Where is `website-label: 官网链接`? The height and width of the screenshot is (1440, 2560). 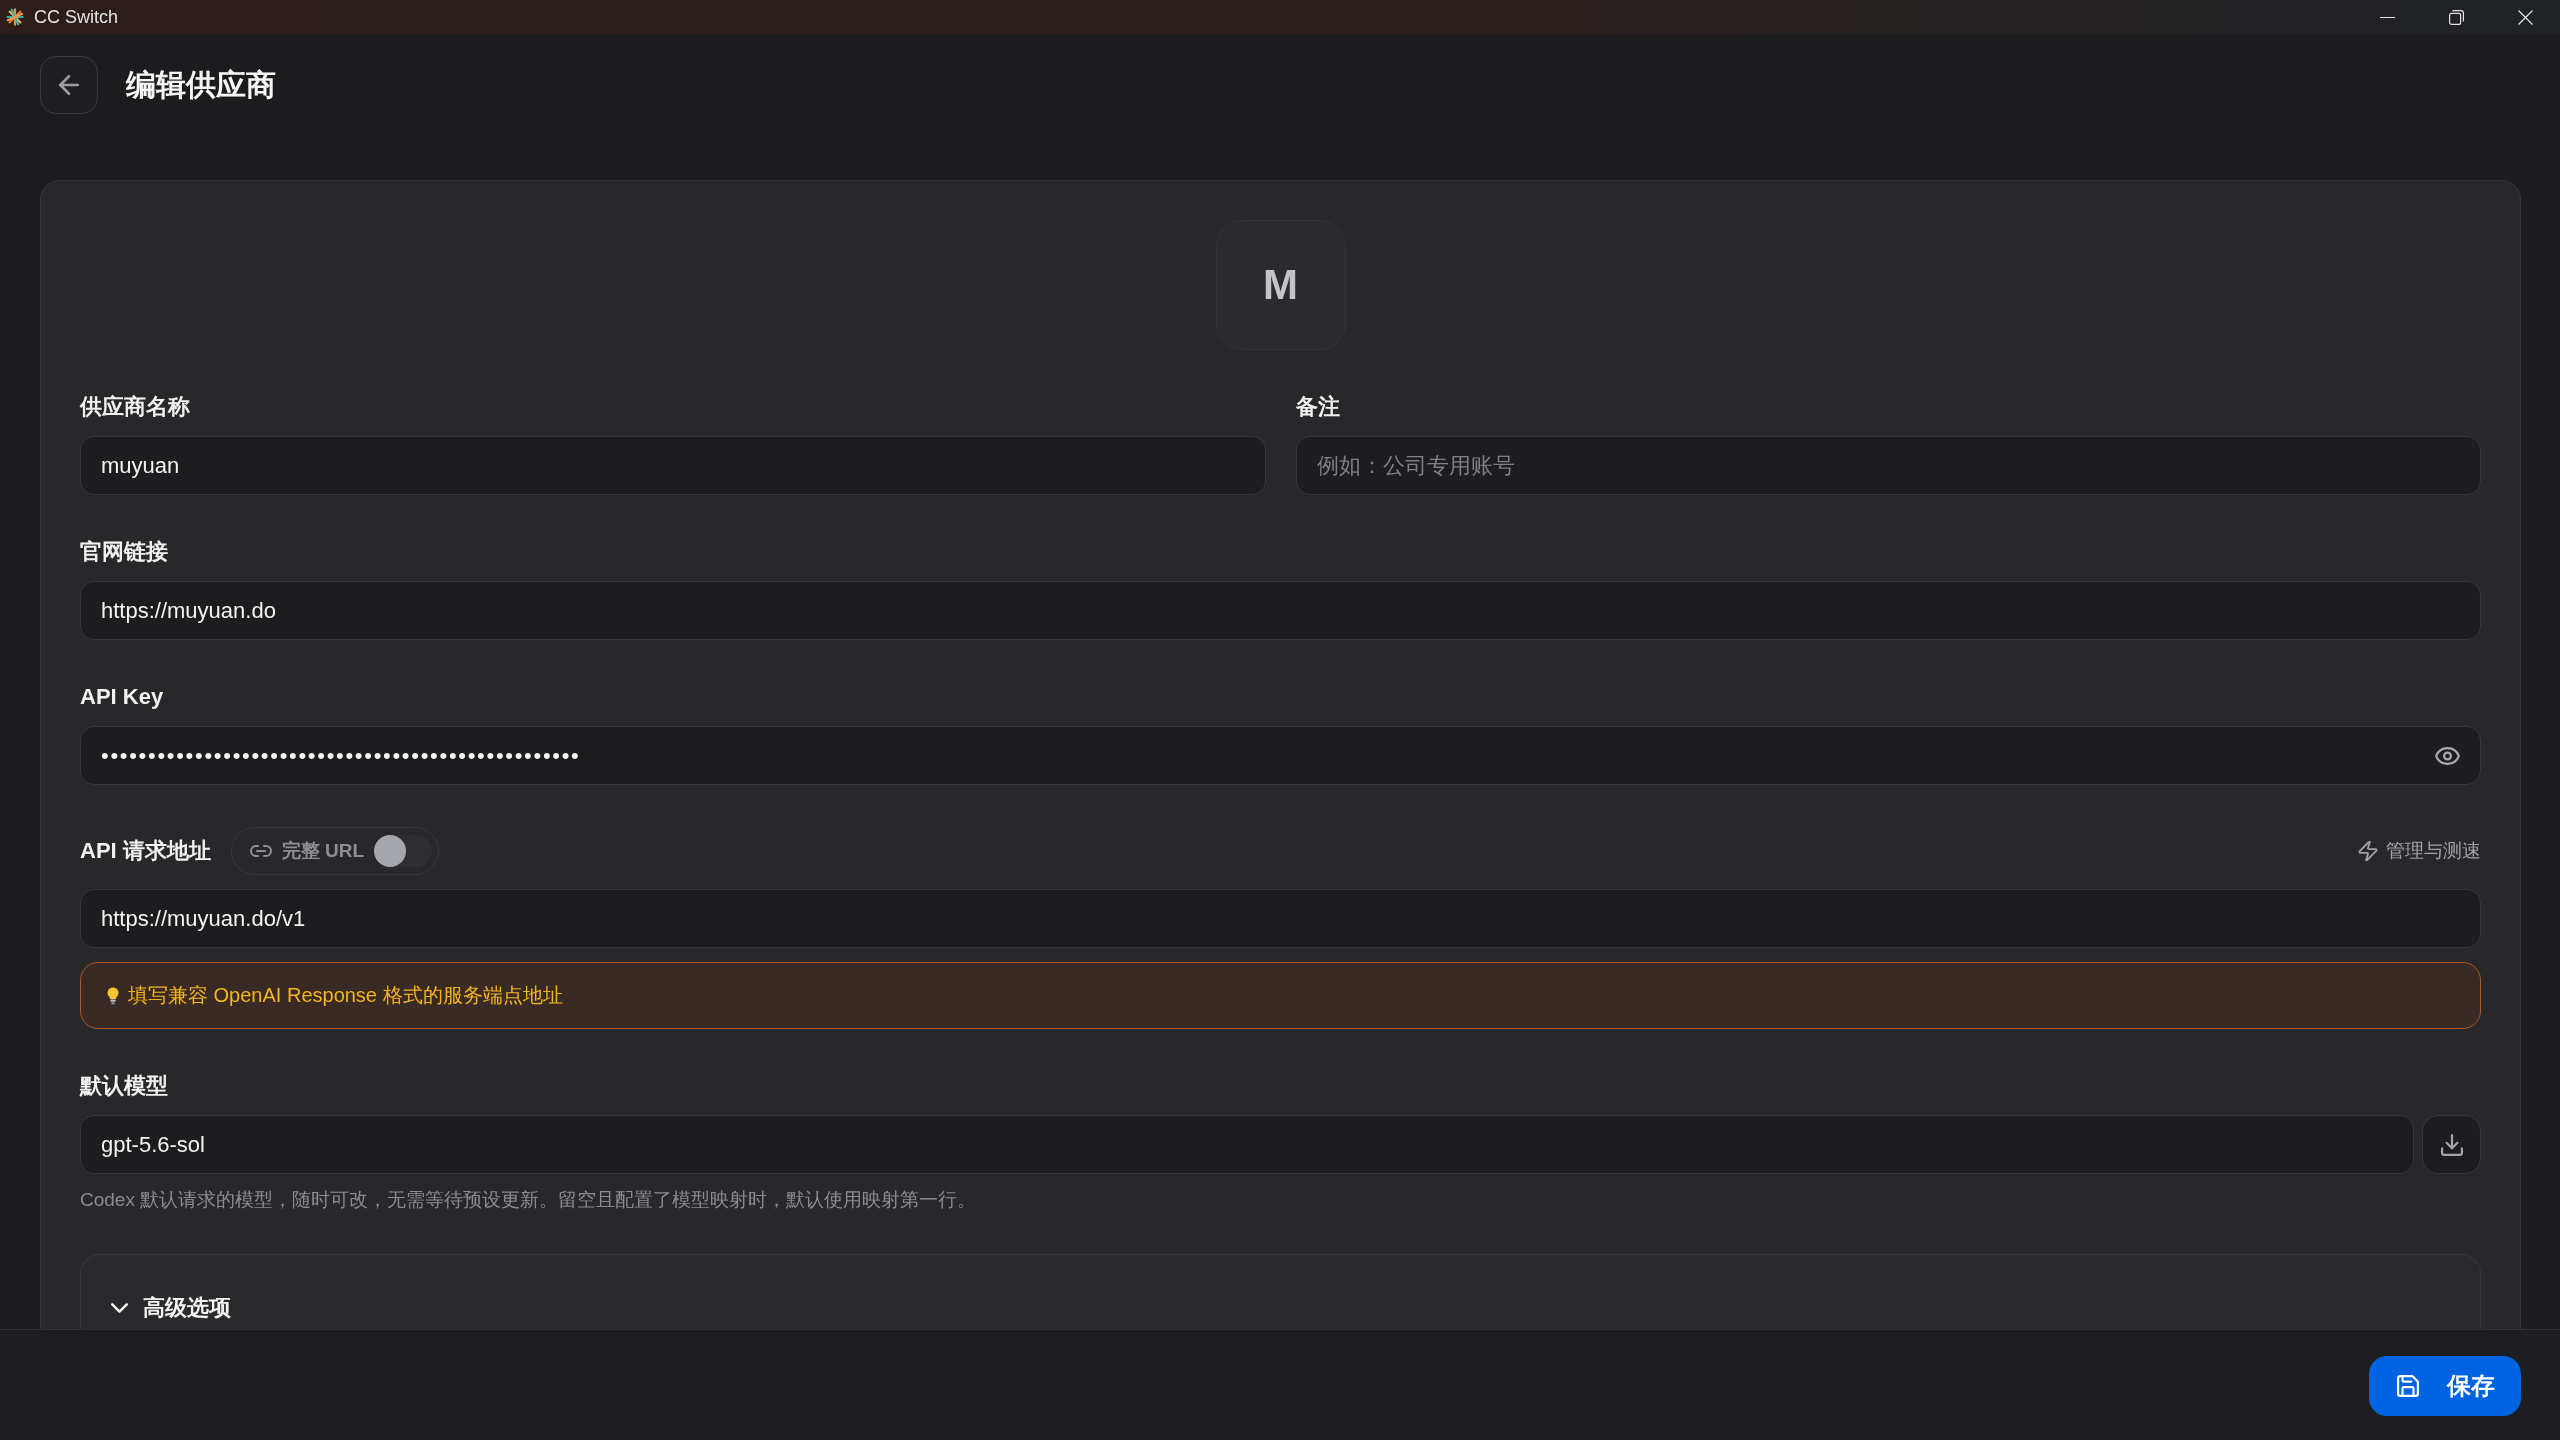
website-label: 官网链接 is located at coordinates (124, 552).